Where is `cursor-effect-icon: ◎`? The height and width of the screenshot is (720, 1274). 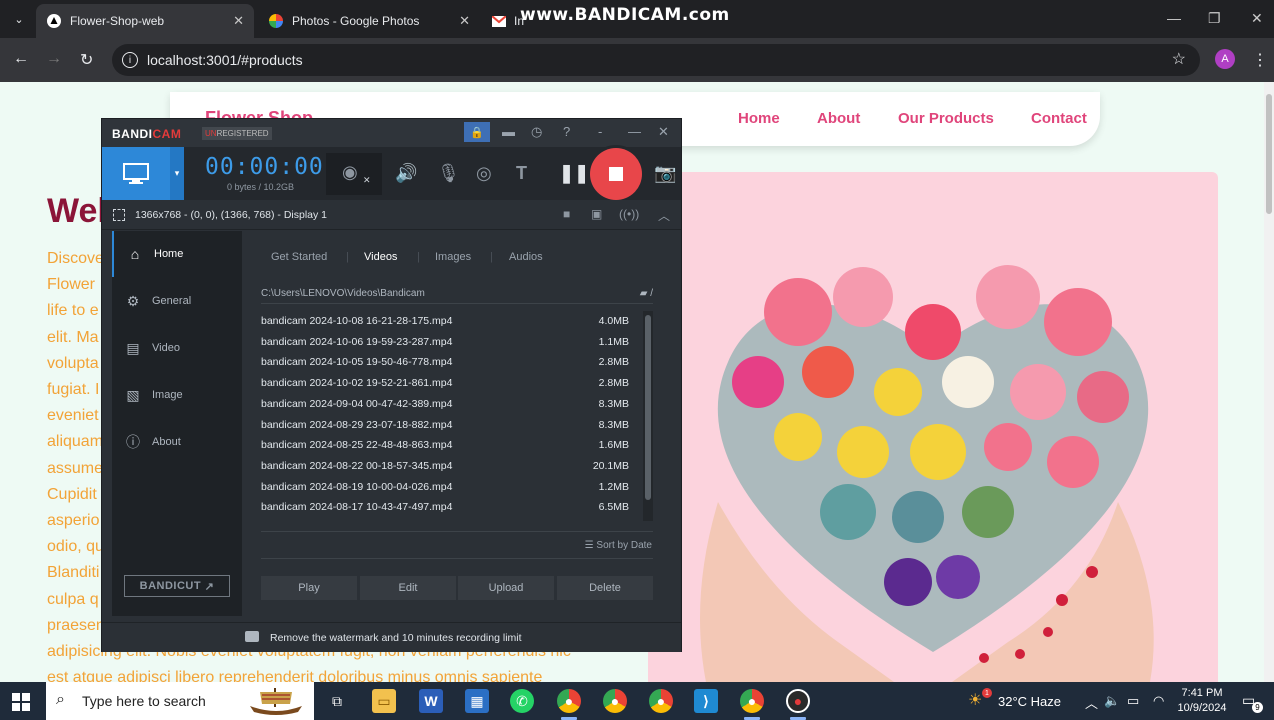
cursor-effect-icon: ◎ is located at coordinates (484, 173).